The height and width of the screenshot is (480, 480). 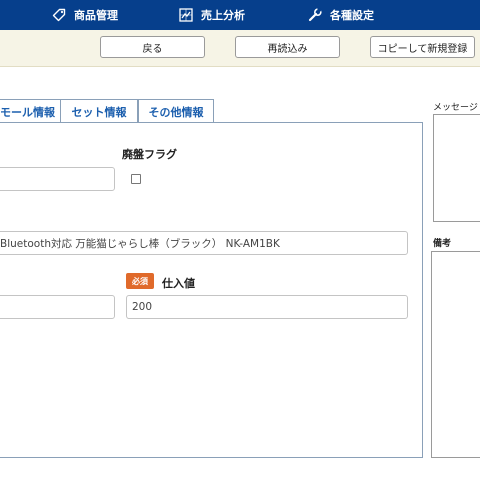 What do you see at coordinates (422, 47) in the screenshot?
I see `copy-new-button: コピーして新規登録` at bounding box center [422, 47].